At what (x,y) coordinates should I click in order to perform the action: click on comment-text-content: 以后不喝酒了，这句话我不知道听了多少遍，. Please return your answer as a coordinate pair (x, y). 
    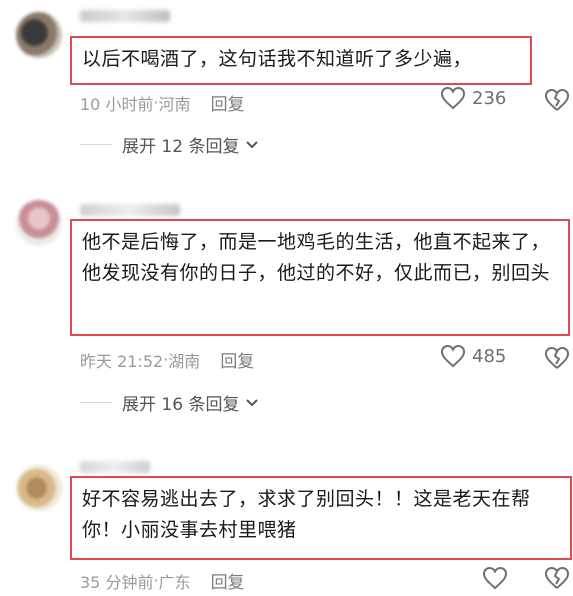
    Looking at the image, I should click on (277, 59).